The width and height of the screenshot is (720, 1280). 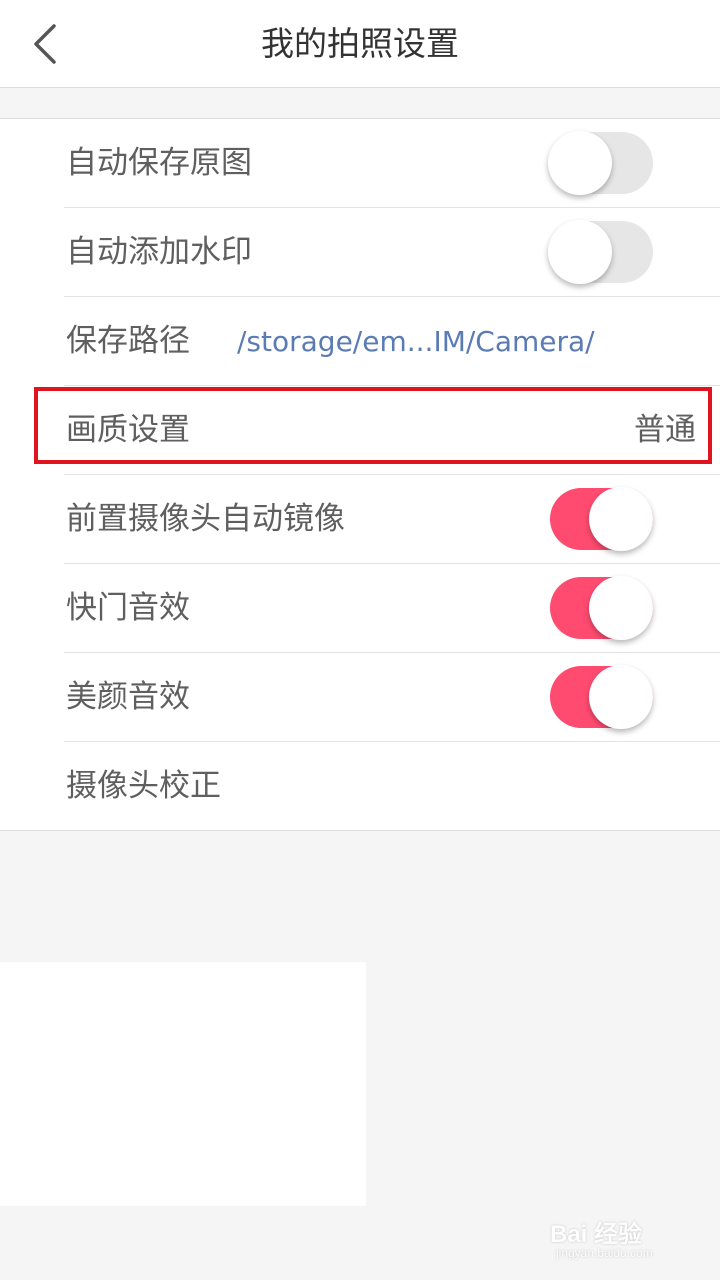 I want to click on page-title: 我的拍照设置, so click(x=360, y=43).